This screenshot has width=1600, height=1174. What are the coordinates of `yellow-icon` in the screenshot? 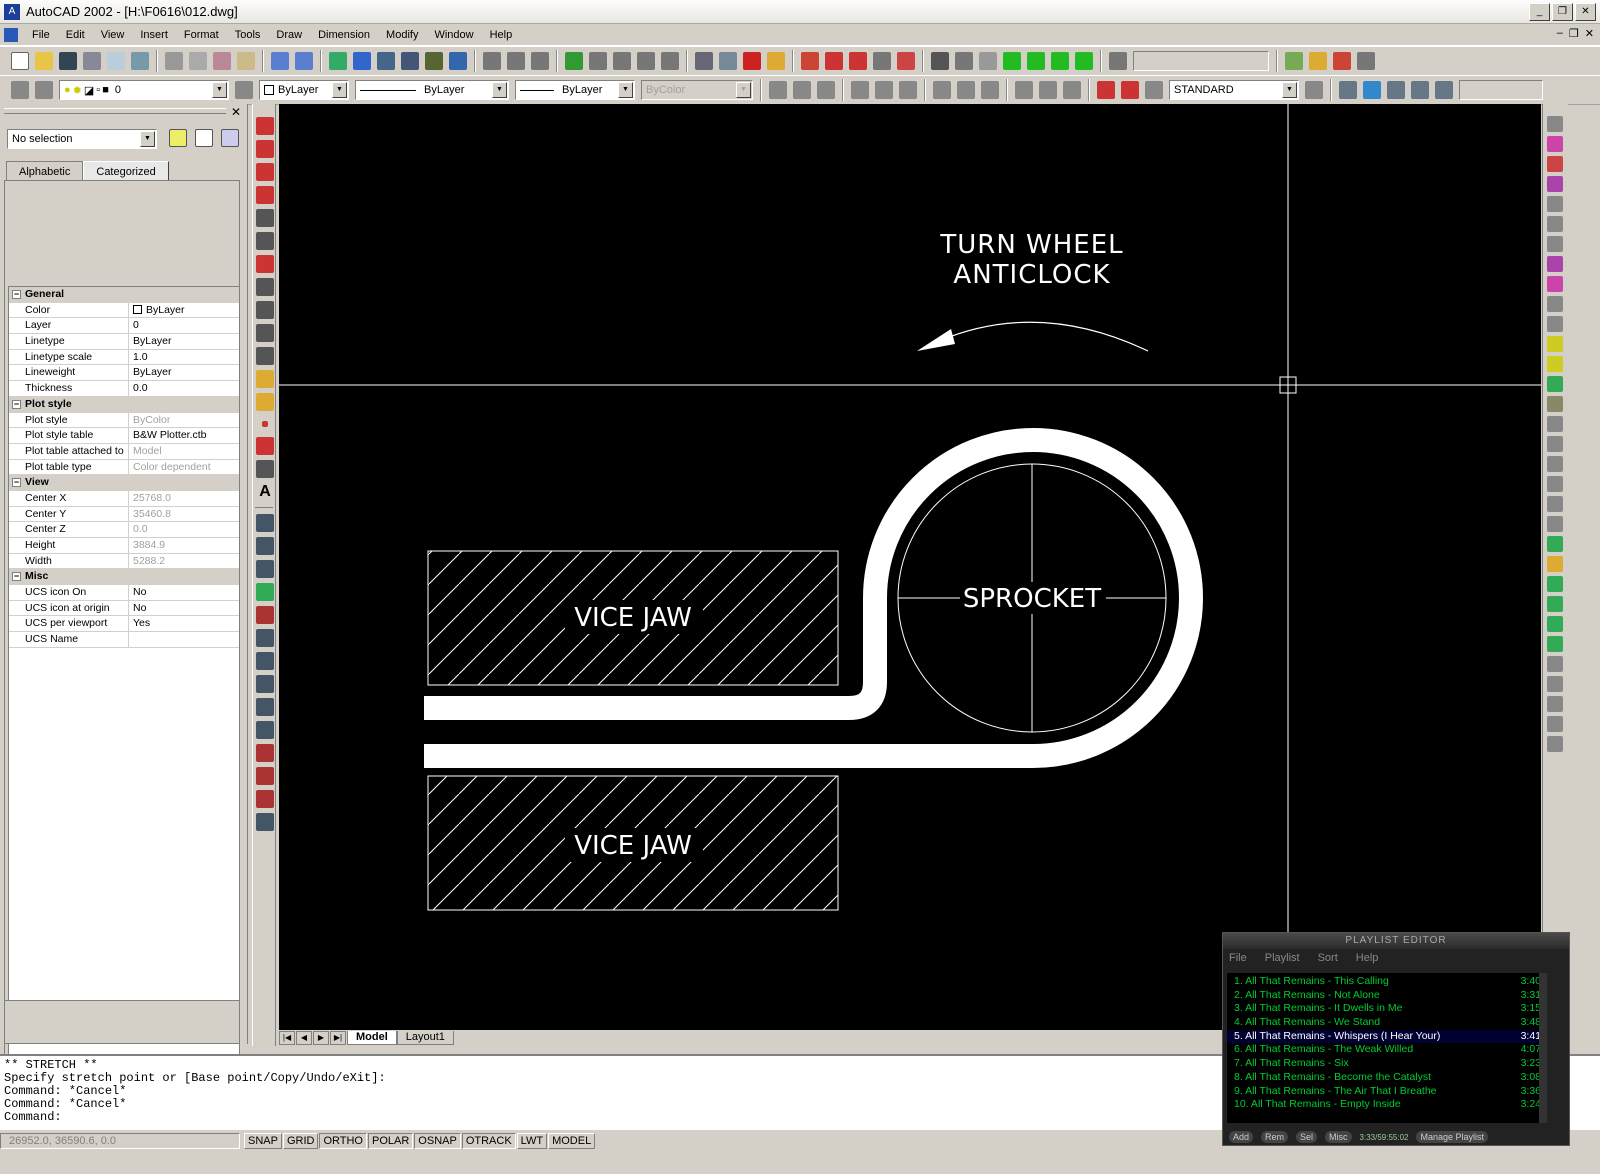 It's located at (1555, 344).